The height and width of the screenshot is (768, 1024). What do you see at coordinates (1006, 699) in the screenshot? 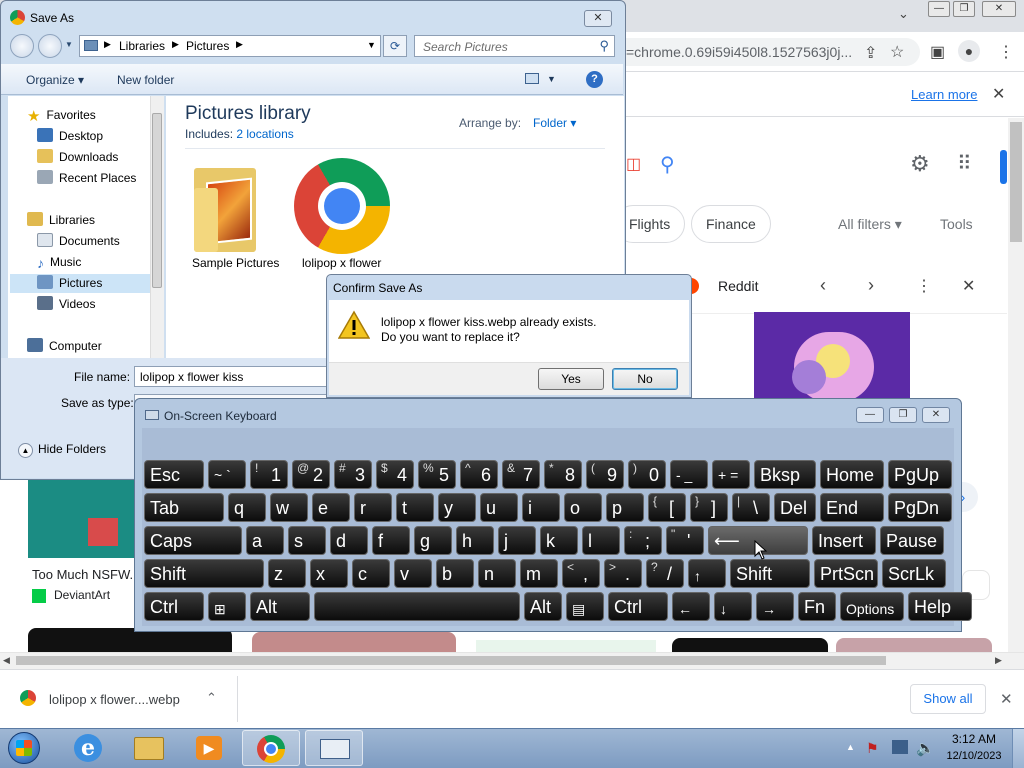
I see `download-bar-close-icon: ✕` at bounding box center [1006, 699].